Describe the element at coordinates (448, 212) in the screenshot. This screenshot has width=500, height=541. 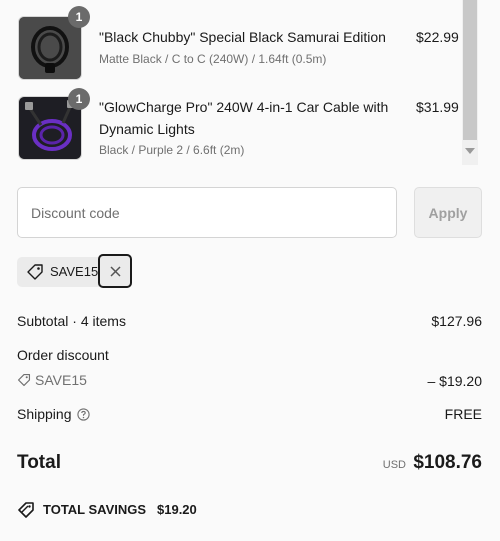
I see `apply-discount-button: Apply` at that location.